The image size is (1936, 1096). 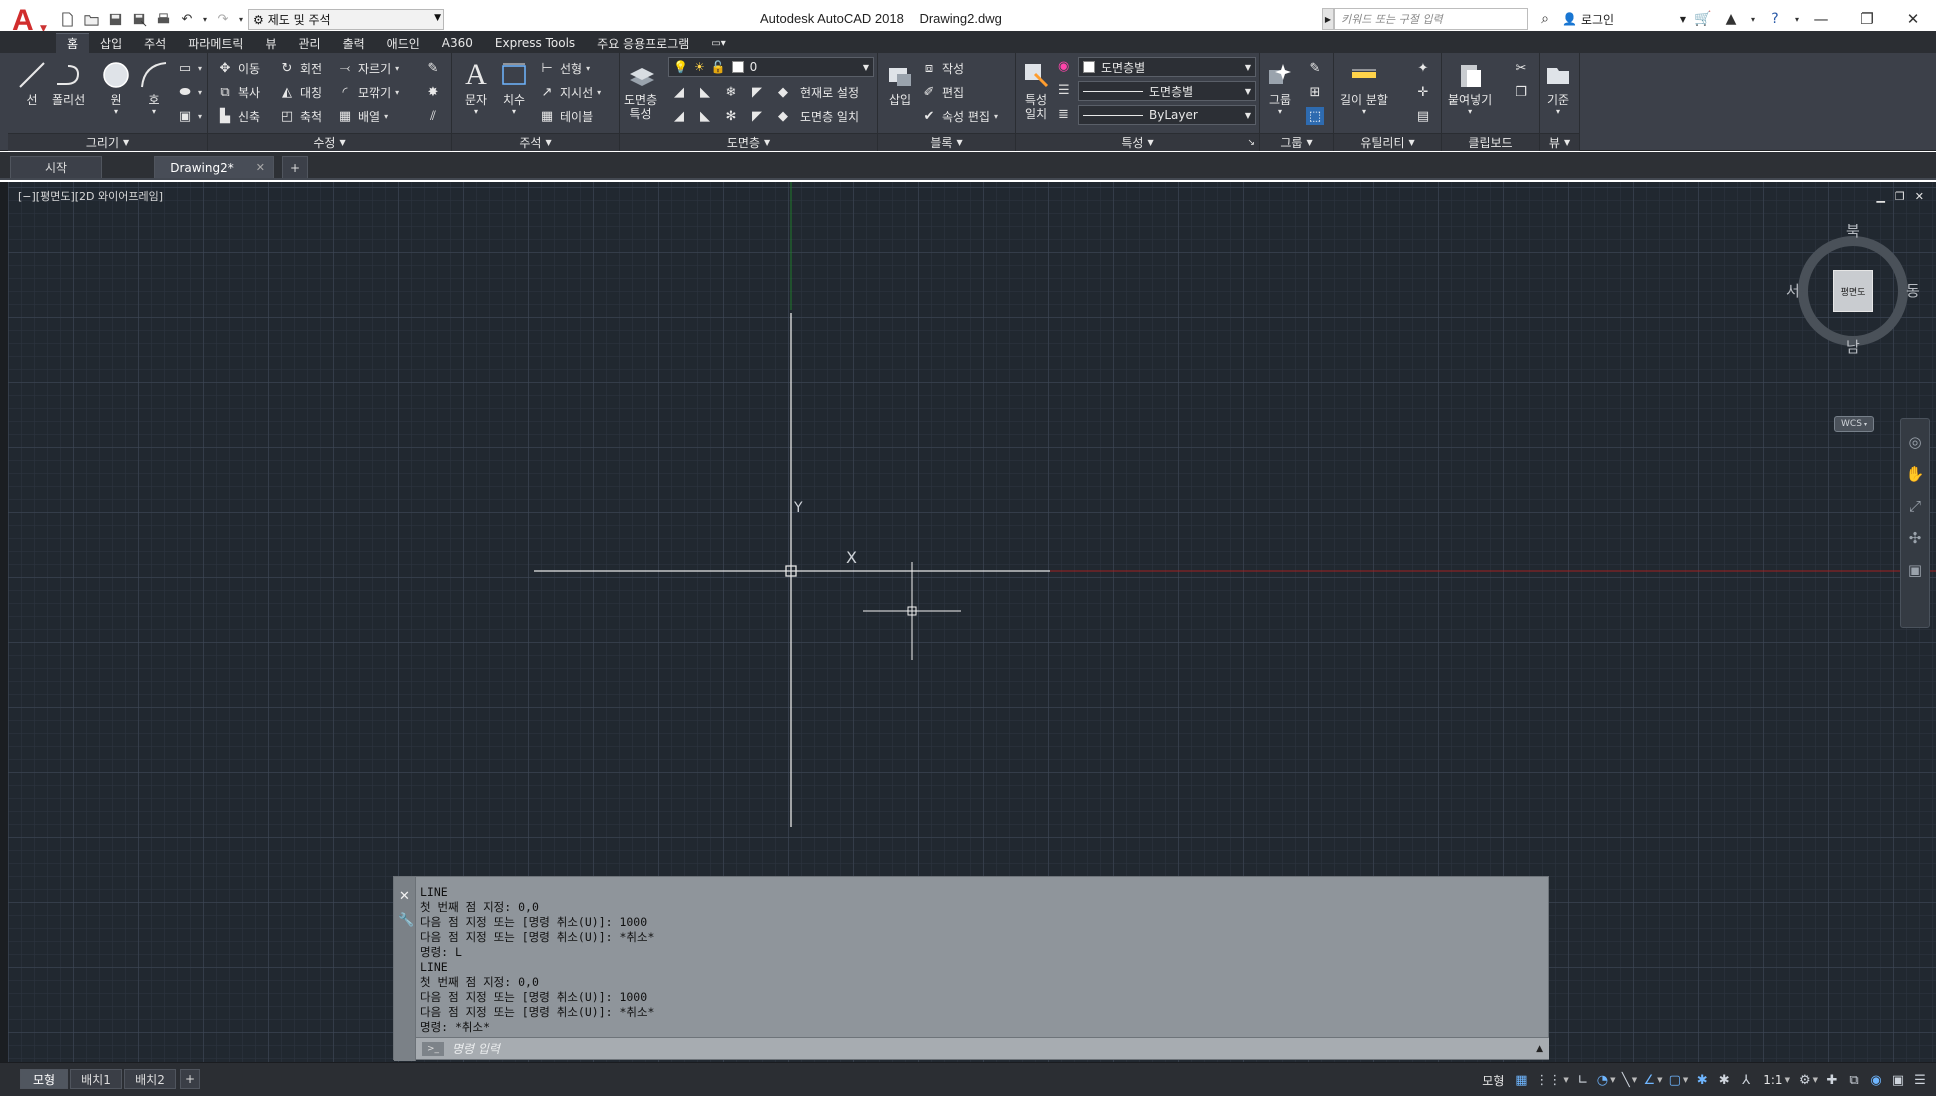 What do you see at coordinates (640, 90) in the screenshot?
I see `layer-properties-button: 도면층 특성` at bounding box center [640, 90].